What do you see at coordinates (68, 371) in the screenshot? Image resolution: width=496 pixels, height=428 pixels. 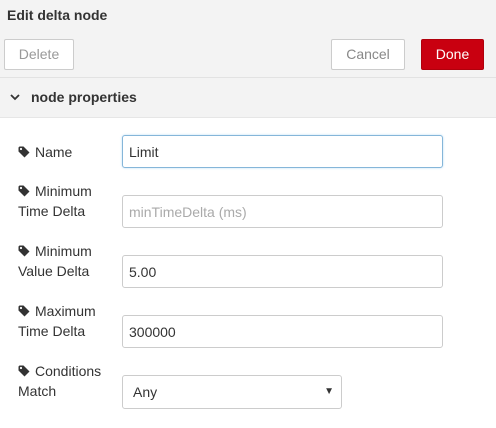 I see `conditions-match-label-line1: Conditions` at bounding box center [68, 371].